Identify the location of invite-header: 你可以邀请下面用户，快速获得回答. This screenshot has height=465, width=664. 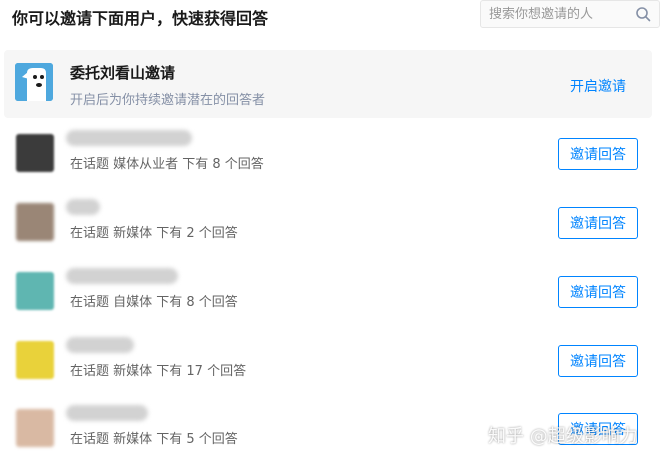
(332, 17).